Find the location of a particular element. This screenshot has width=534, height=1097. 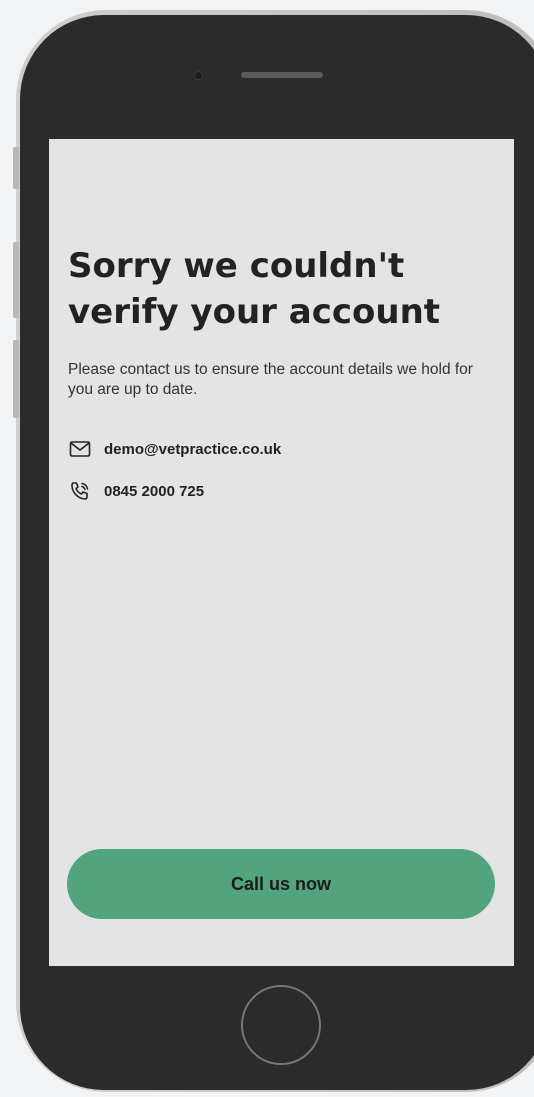

front-camera is located at coordinates (198, 75).